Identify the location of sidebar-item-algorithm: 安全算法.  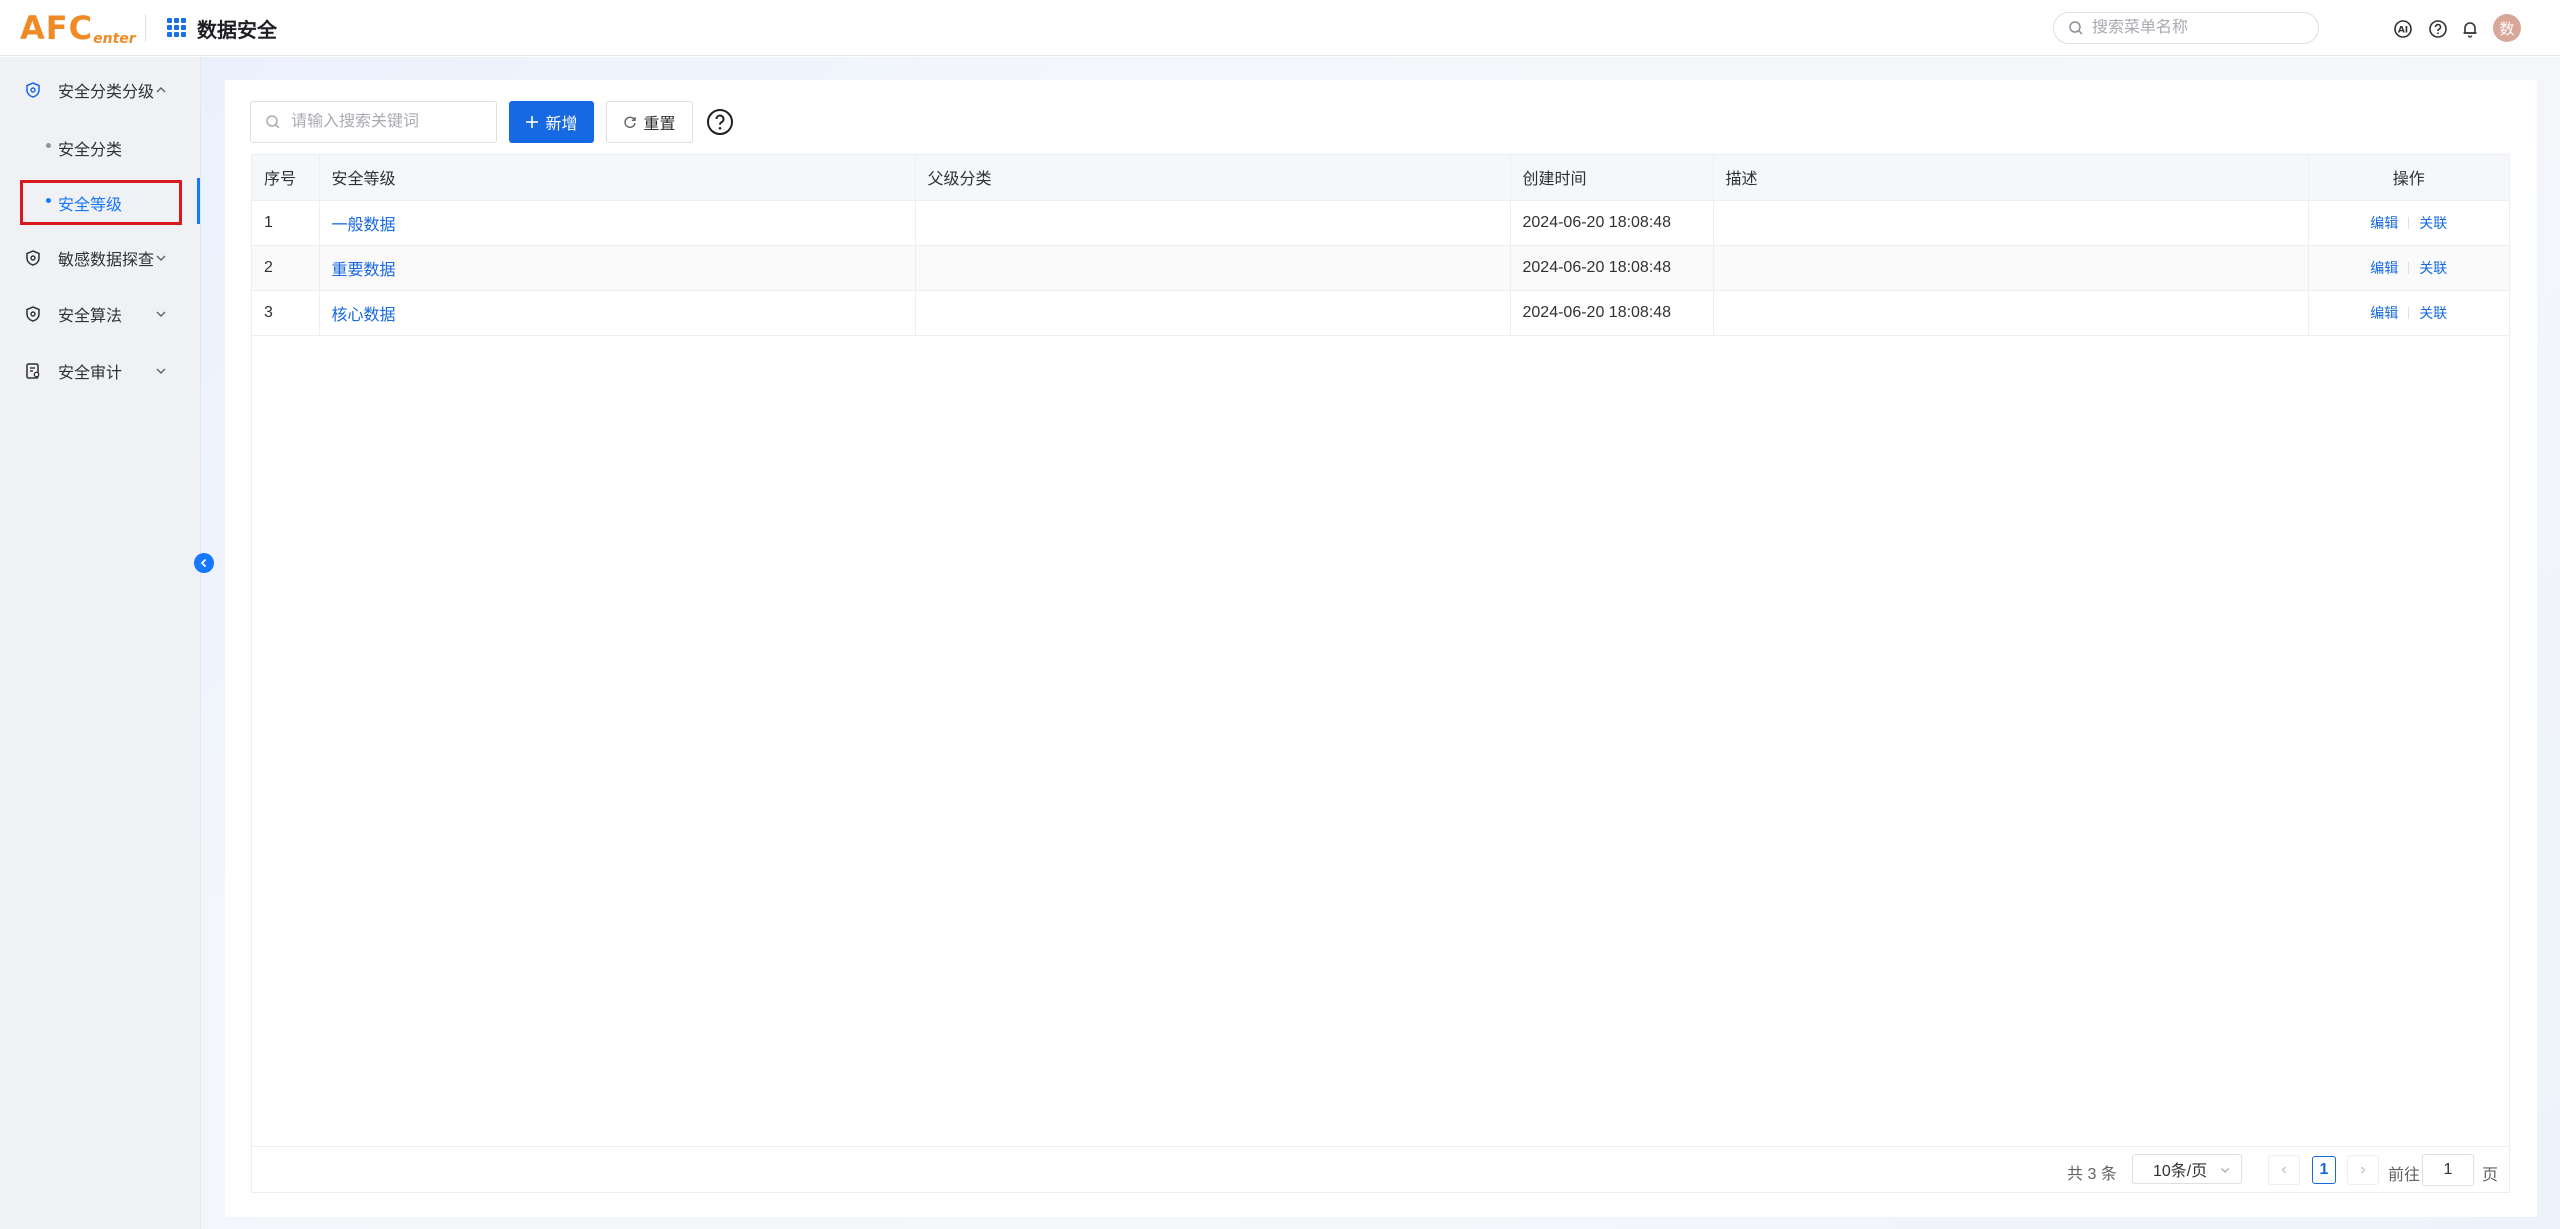
(100, 314).